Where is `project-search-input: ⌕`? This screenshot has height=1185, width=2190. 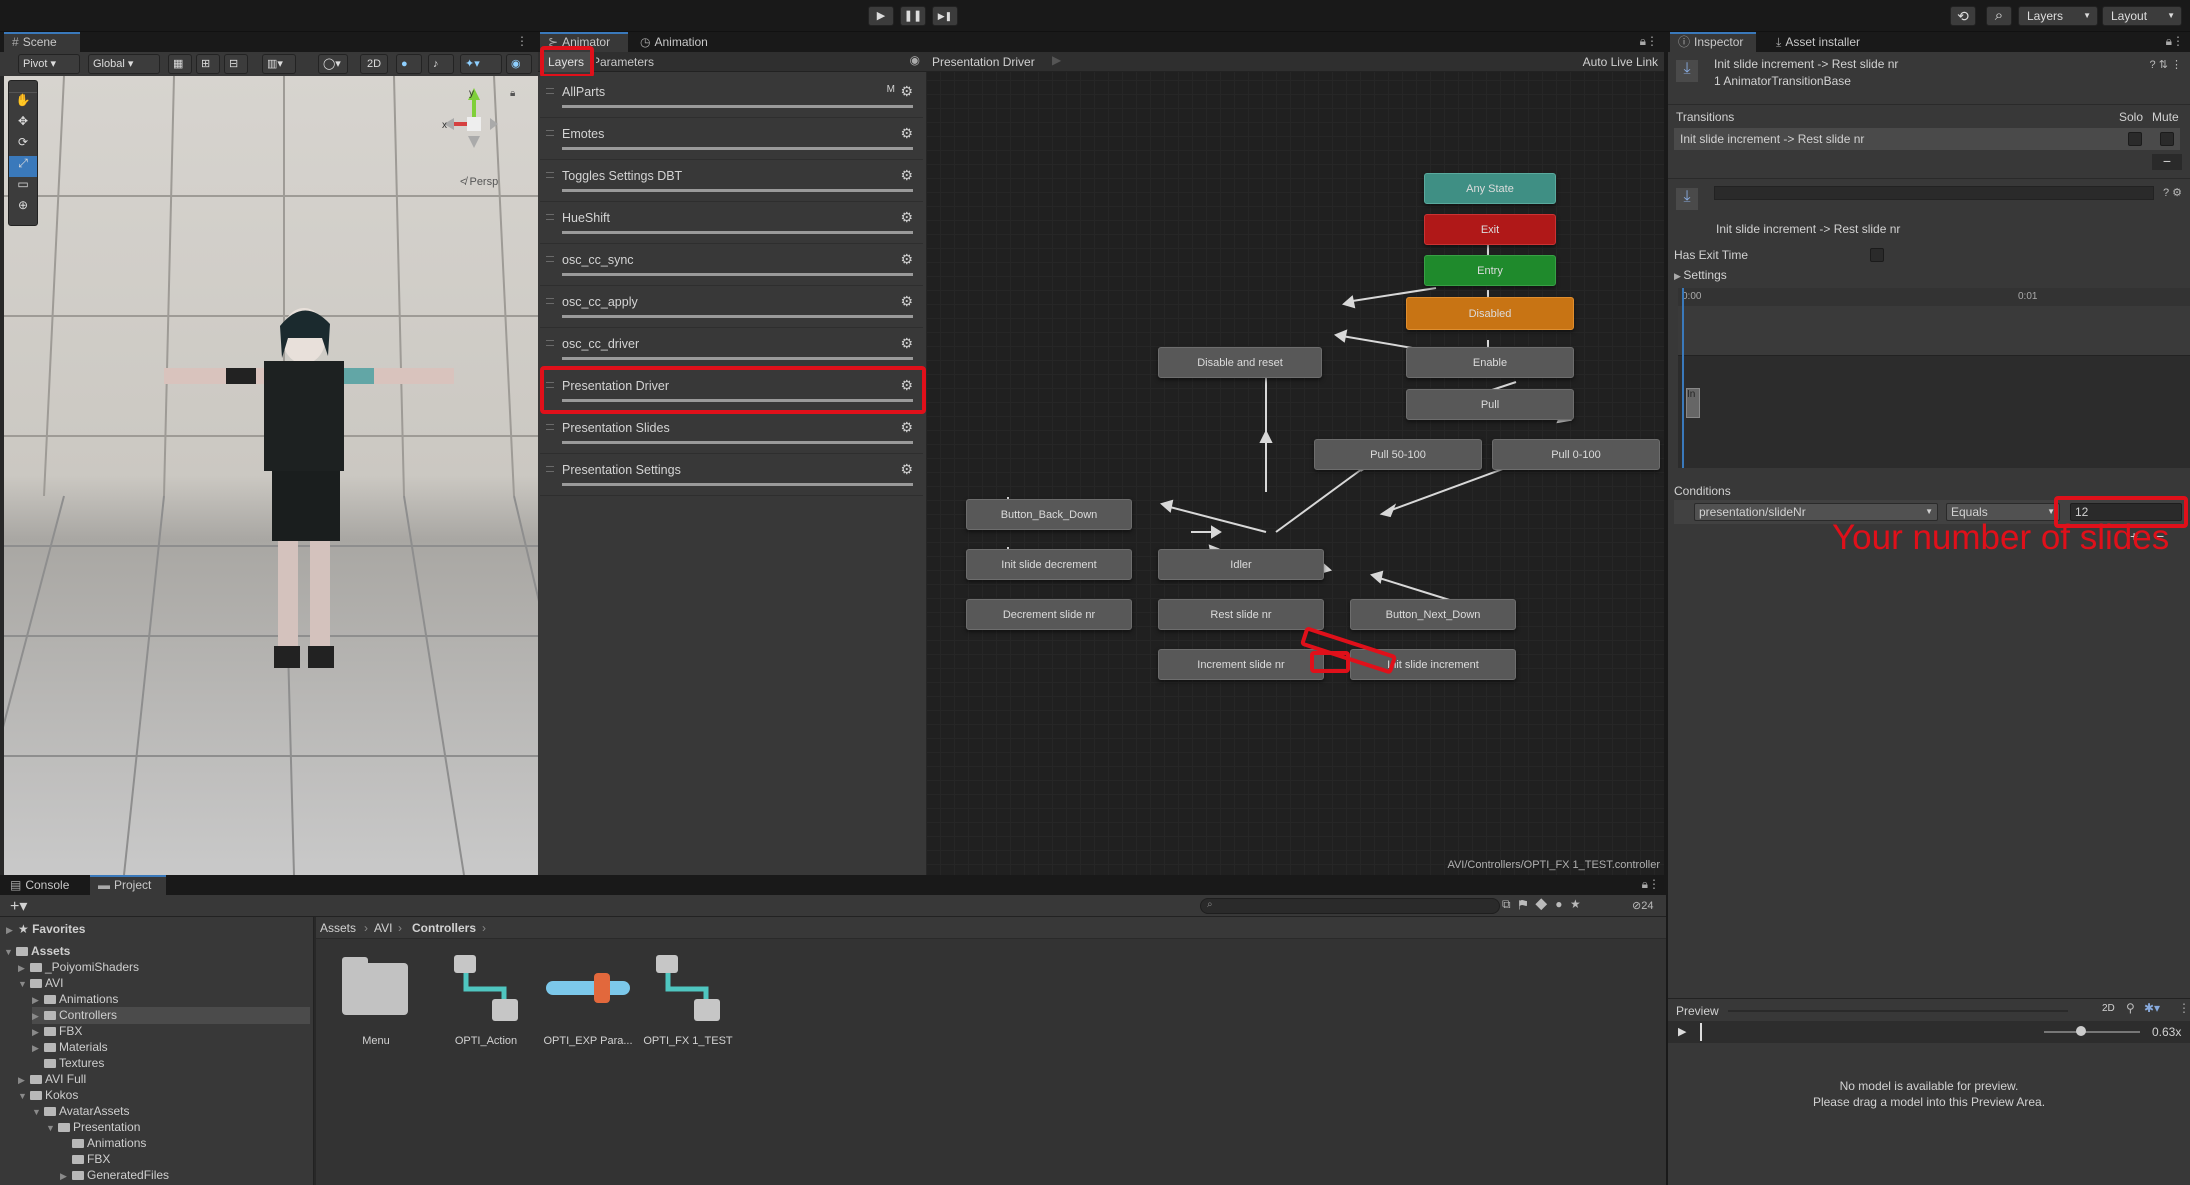
project-search-input: ⌕ is located at coordinates (1350, 906).